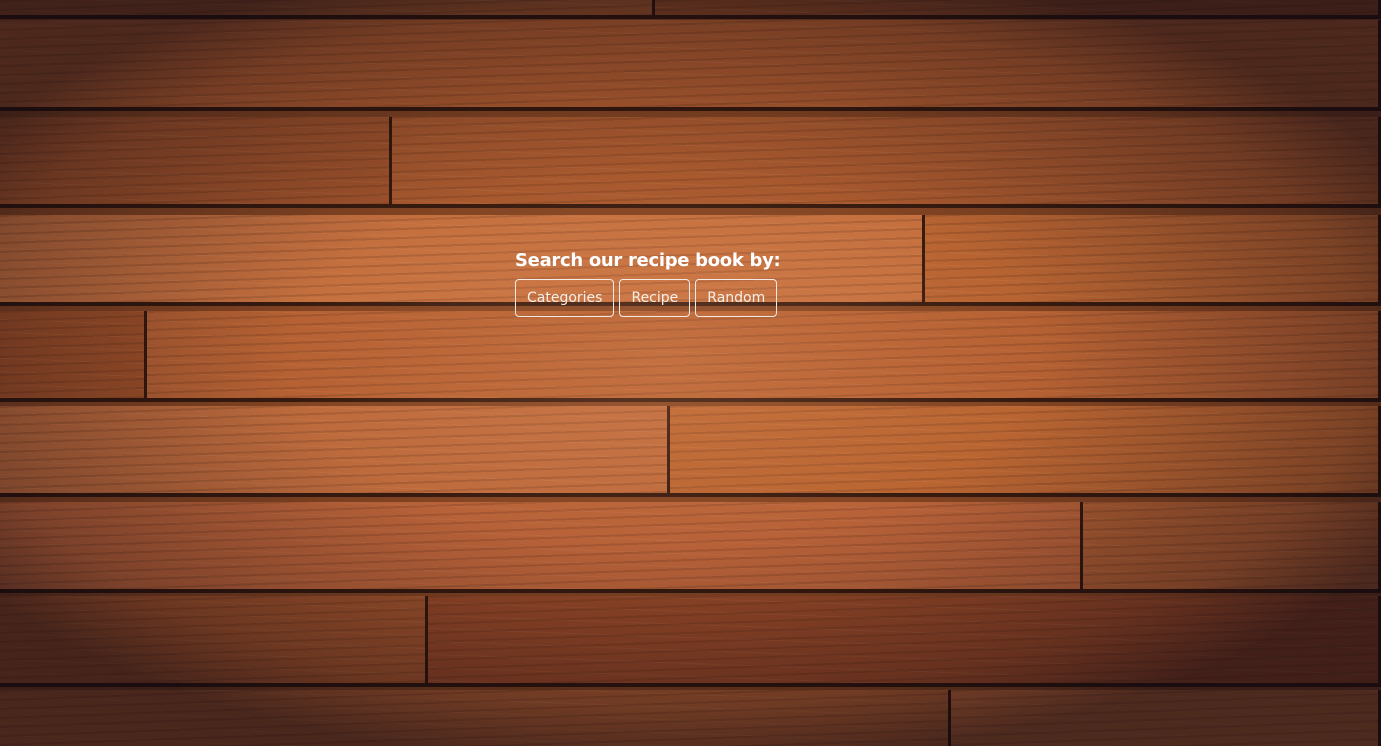  I want to click on categories-button: Categories, so click(565, 298).